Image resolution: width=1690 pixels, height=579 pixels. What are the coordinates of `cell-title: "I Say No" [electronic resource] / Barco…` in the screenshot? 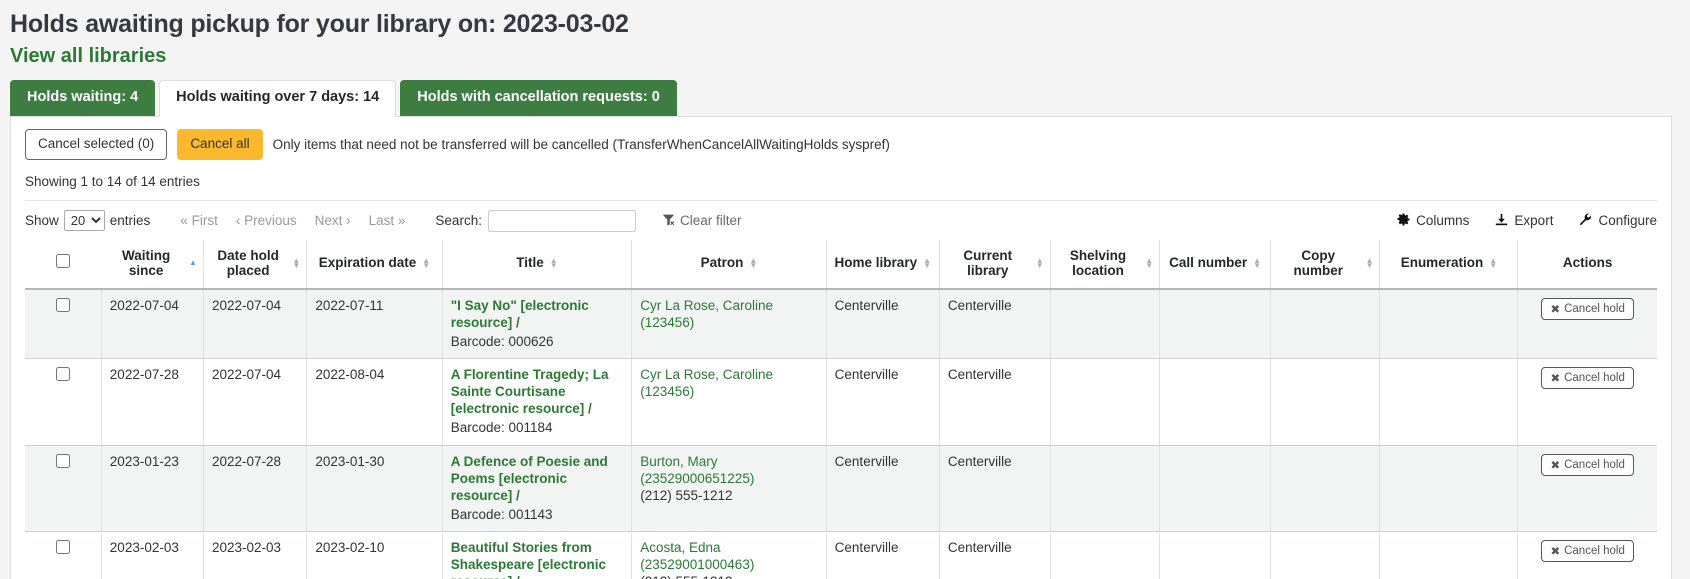 It's located at (537, 324).